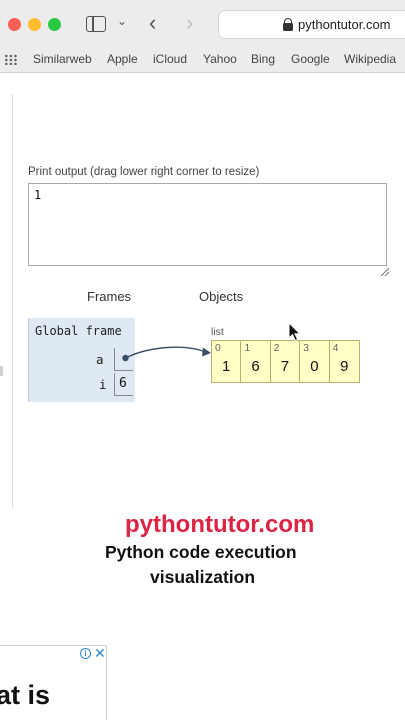 The width and height of the screenshot is (405, 720). I want to click on list-cell: 3 0, so click(315, 361).